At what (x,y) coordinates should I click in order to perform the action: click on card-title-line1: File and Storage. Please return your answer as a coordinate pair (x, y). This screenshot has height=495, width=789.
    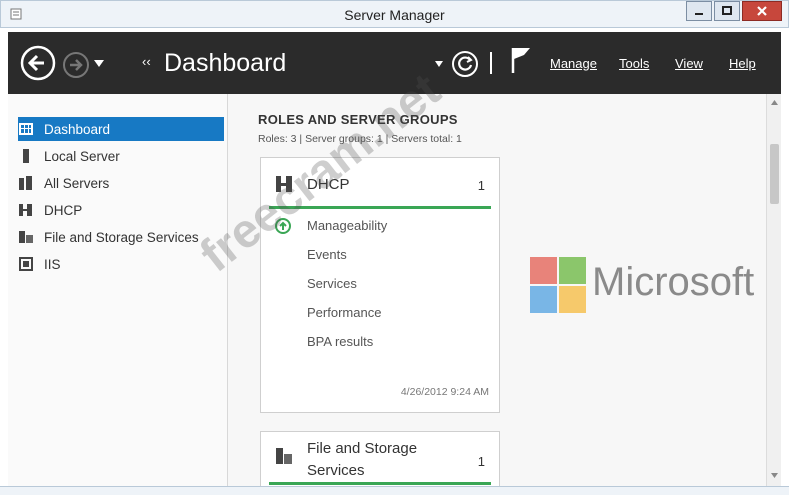
    Looking at the image, I should click on (362, 448).